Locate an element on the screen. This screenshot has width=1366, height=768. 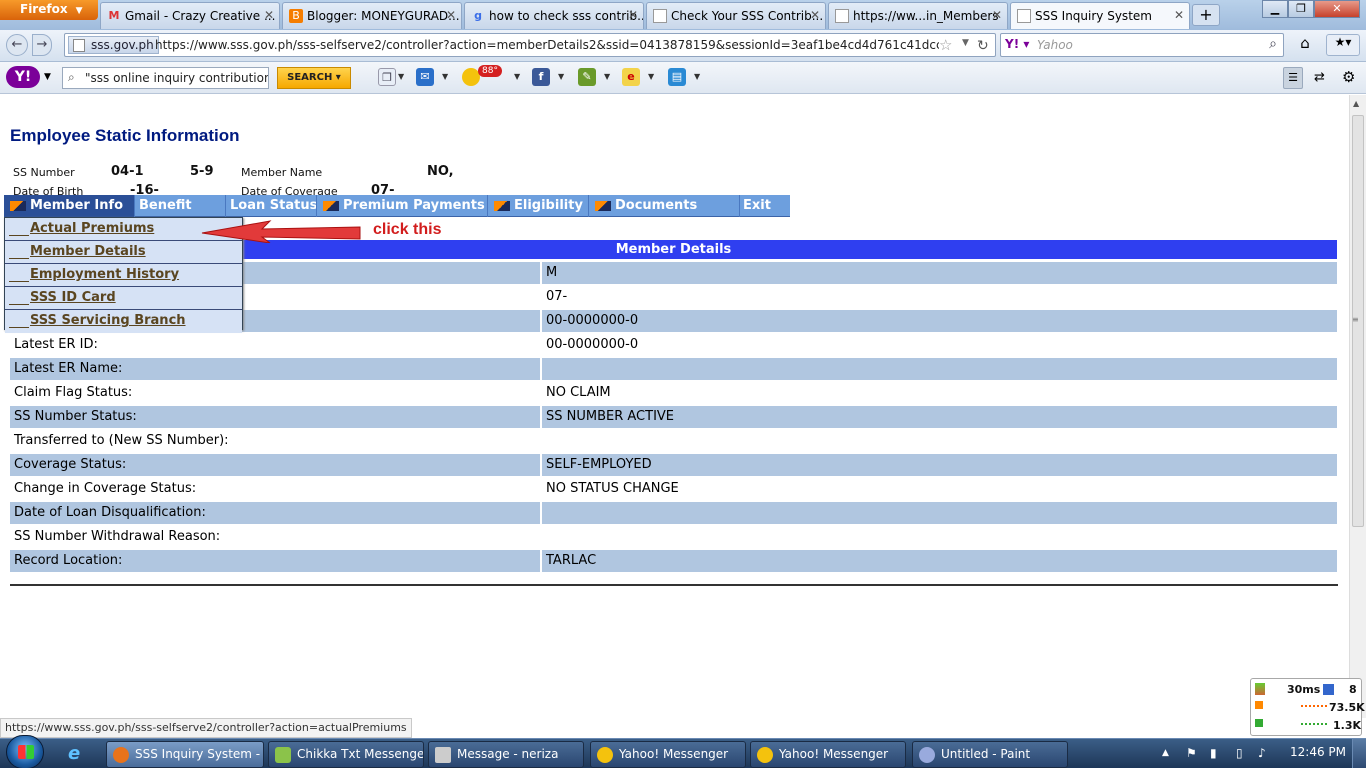
task-yahoo-messenger-2: Yahoo! Messenger is located at coordinates (828, 754).